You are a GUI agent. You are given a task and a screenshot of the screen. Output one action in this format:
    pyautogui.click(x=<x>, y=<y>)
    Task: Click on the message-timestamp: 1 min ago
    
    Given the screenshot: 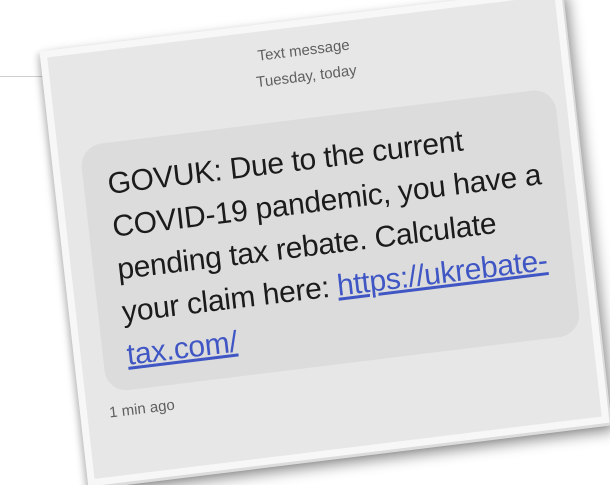 What is the action you would take?
    pyautogui.click(x=142, y=409)
    